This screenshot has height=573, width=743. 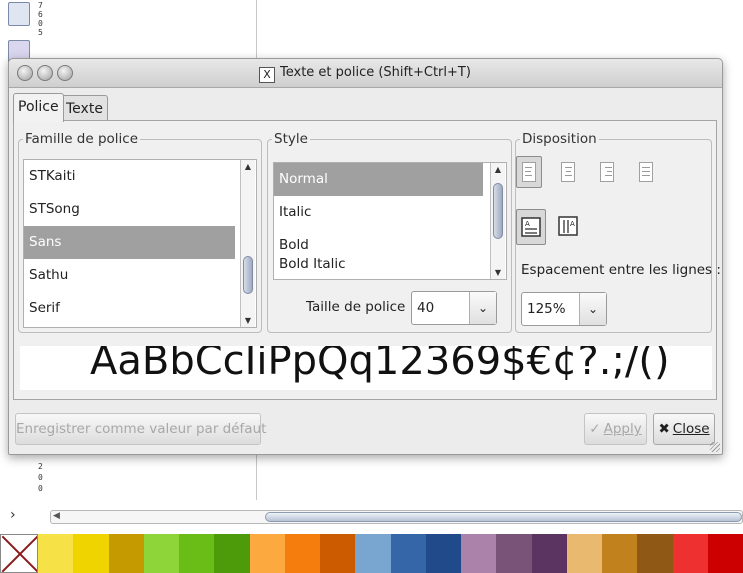 I want to click on horizontal-scroll-row: › ◀, so click(x=371, y=517).